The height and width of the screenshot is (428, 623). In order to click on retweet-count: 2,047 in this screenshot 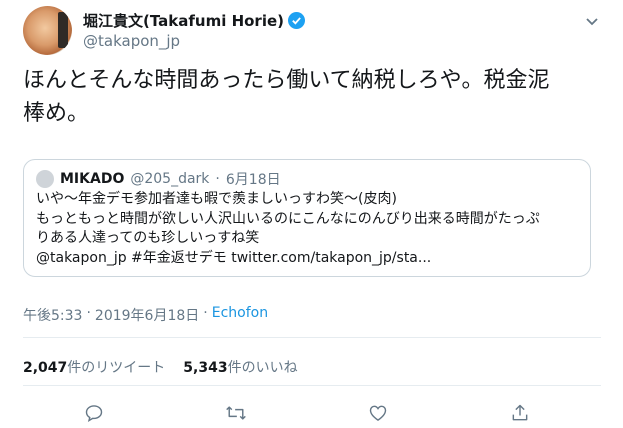, I will do `click(45, 368)`.